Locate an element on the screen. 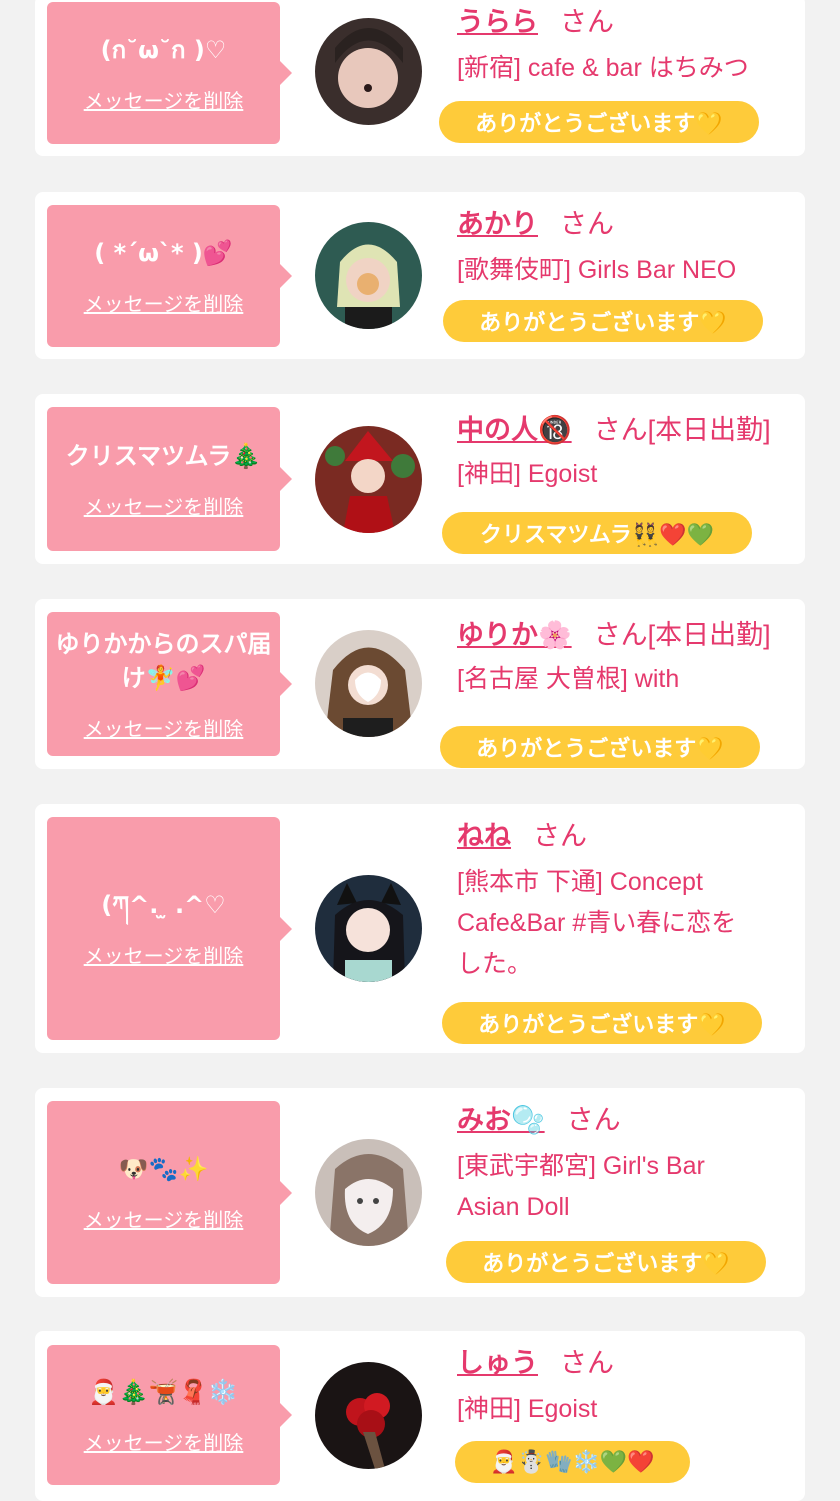 The width and height of the screenshot is (840, 1501). message-text: ( *´ω`* )💕 is located at coordinates (163, 252).